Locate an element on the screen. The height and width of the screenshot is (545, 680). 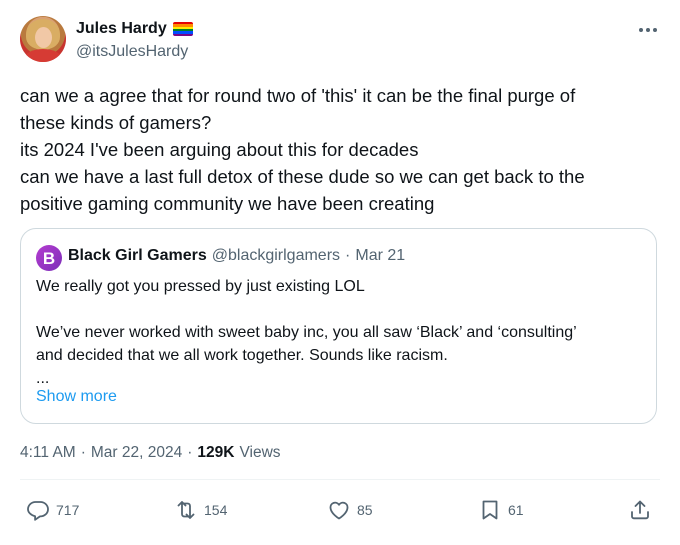
bookmark-button: 61 is located at coordinates (501, 510).